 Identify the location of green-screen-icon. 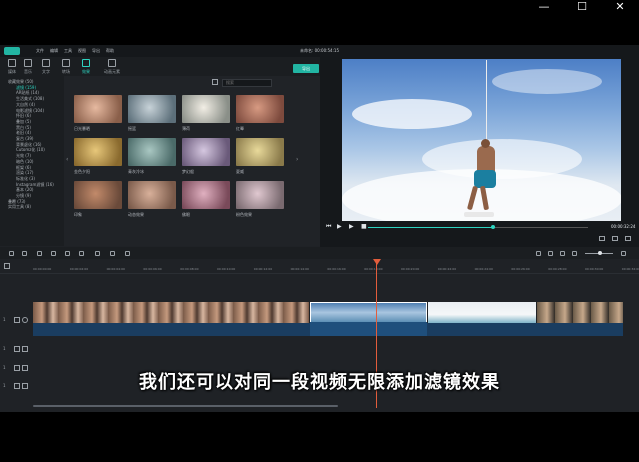
(127, 253).